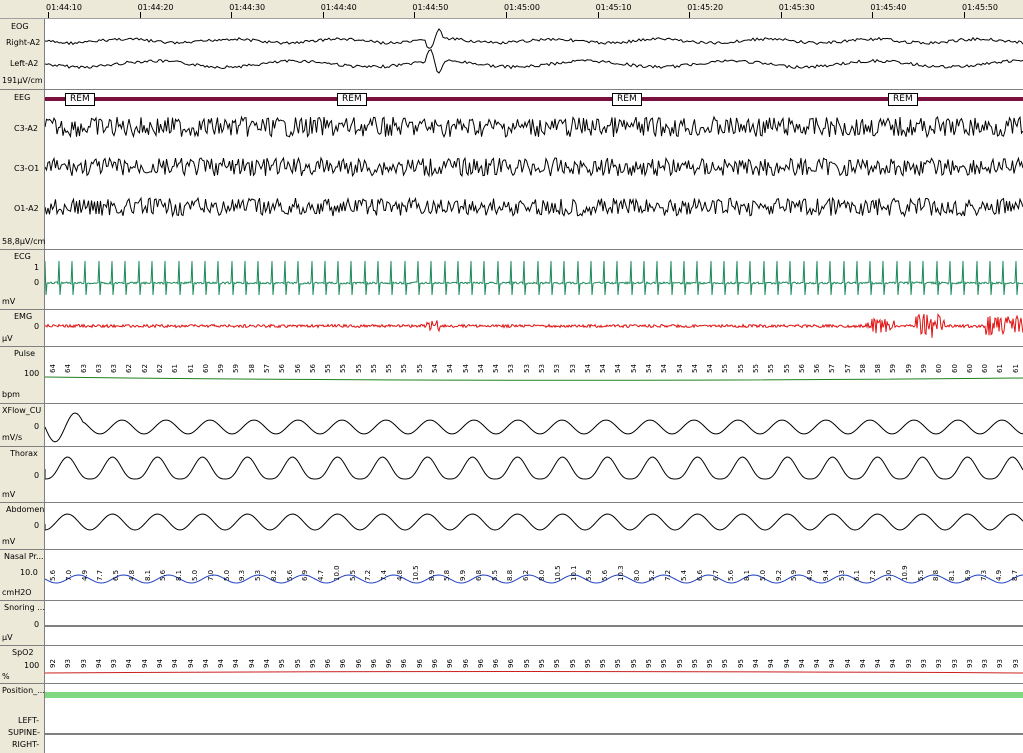  I want to click on channel-label-c3-a2: C3-A2, so click(26, 128).